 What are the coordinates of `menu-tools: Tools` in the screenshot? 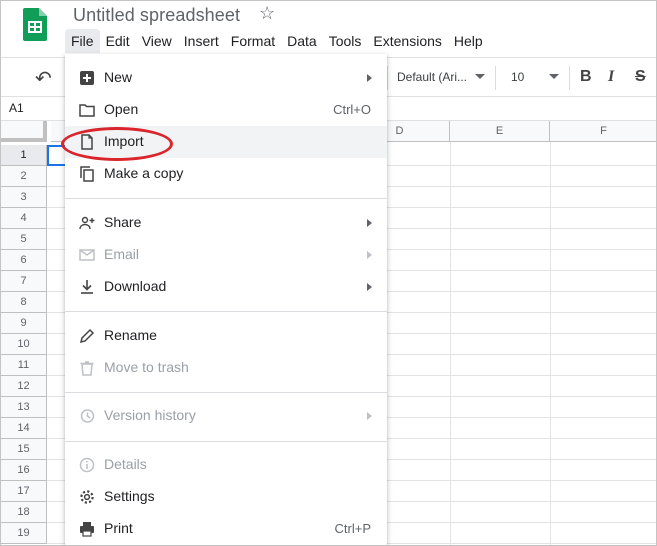 It's located at (345, 41).